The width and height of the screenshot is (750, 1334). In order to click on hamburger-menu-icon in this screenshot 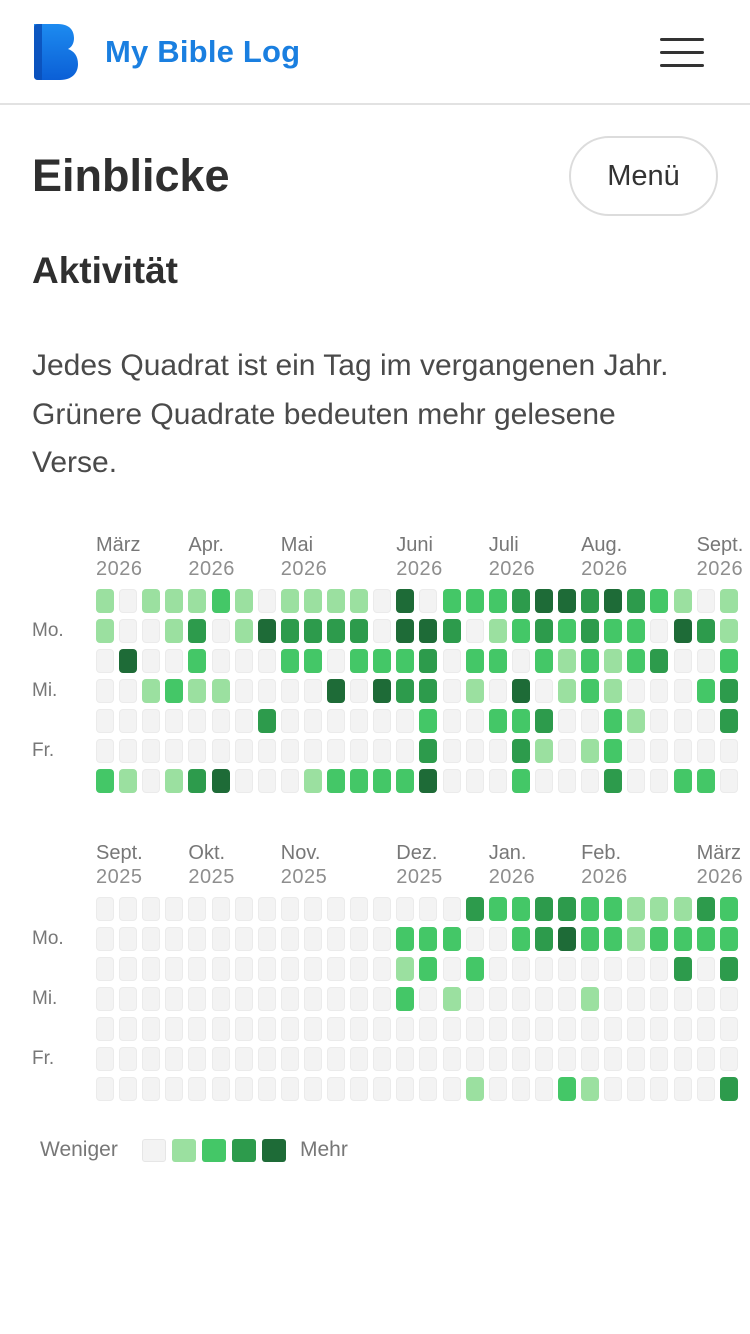, I will do `click(682, 53)`.